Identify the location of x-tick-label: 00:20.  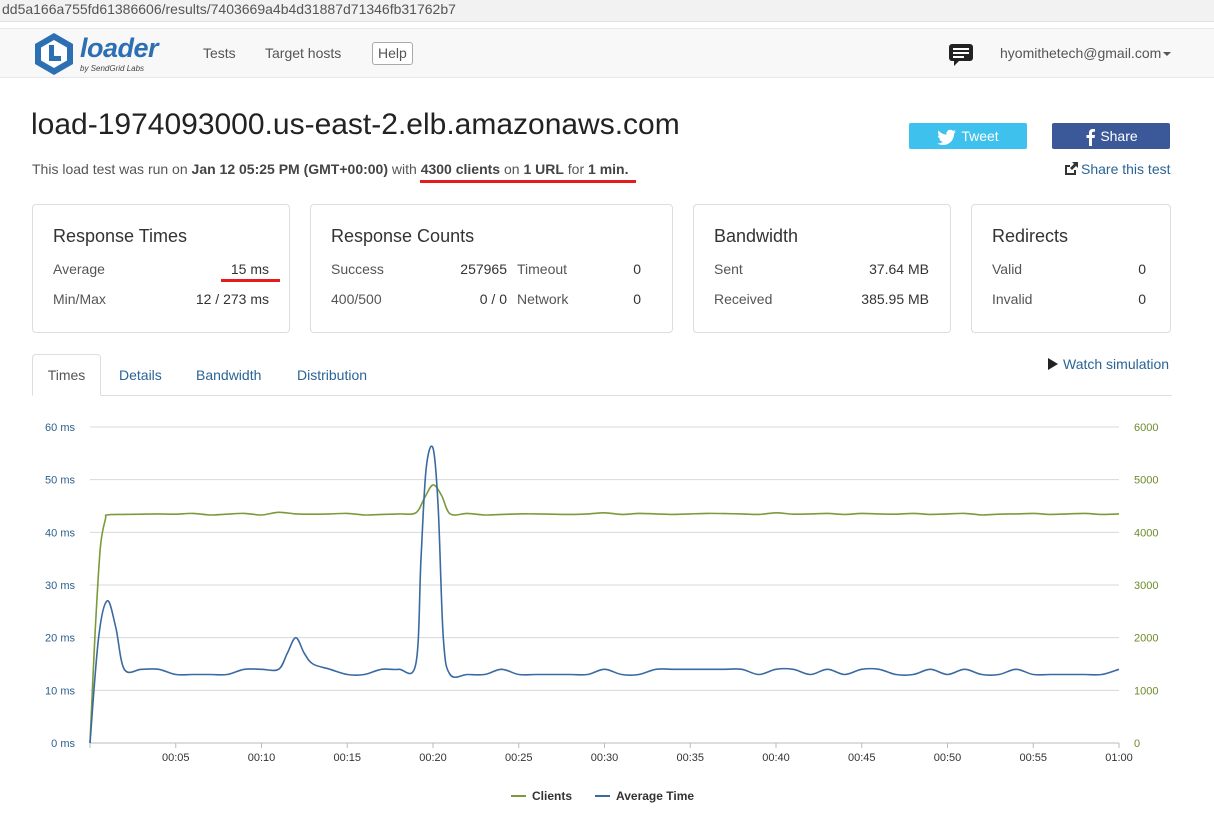
(433, 758).